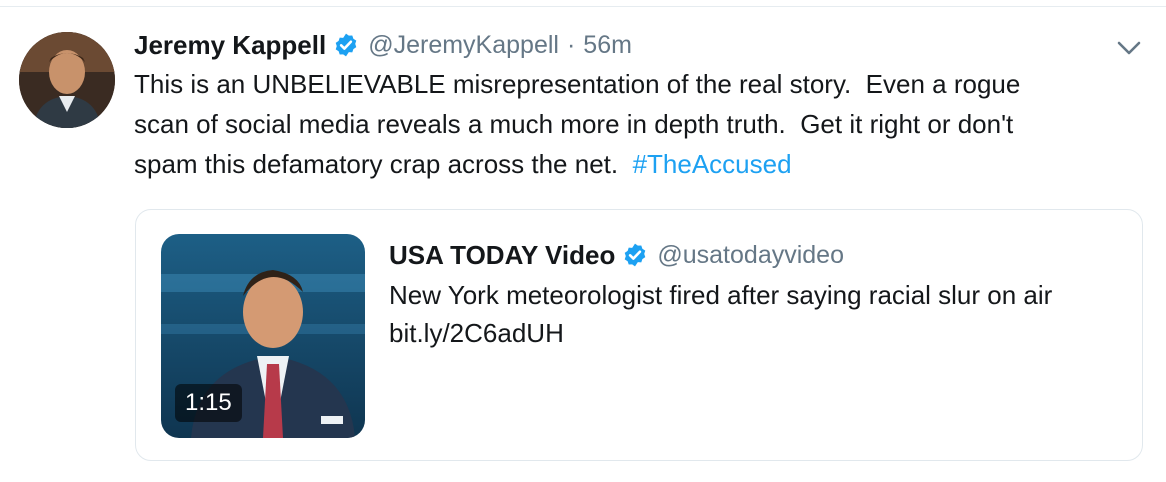  Describe the element at coordinates (720, 333) in the screenshot. I see `quoted-link: bit.ly/2C6adUH` at that location.